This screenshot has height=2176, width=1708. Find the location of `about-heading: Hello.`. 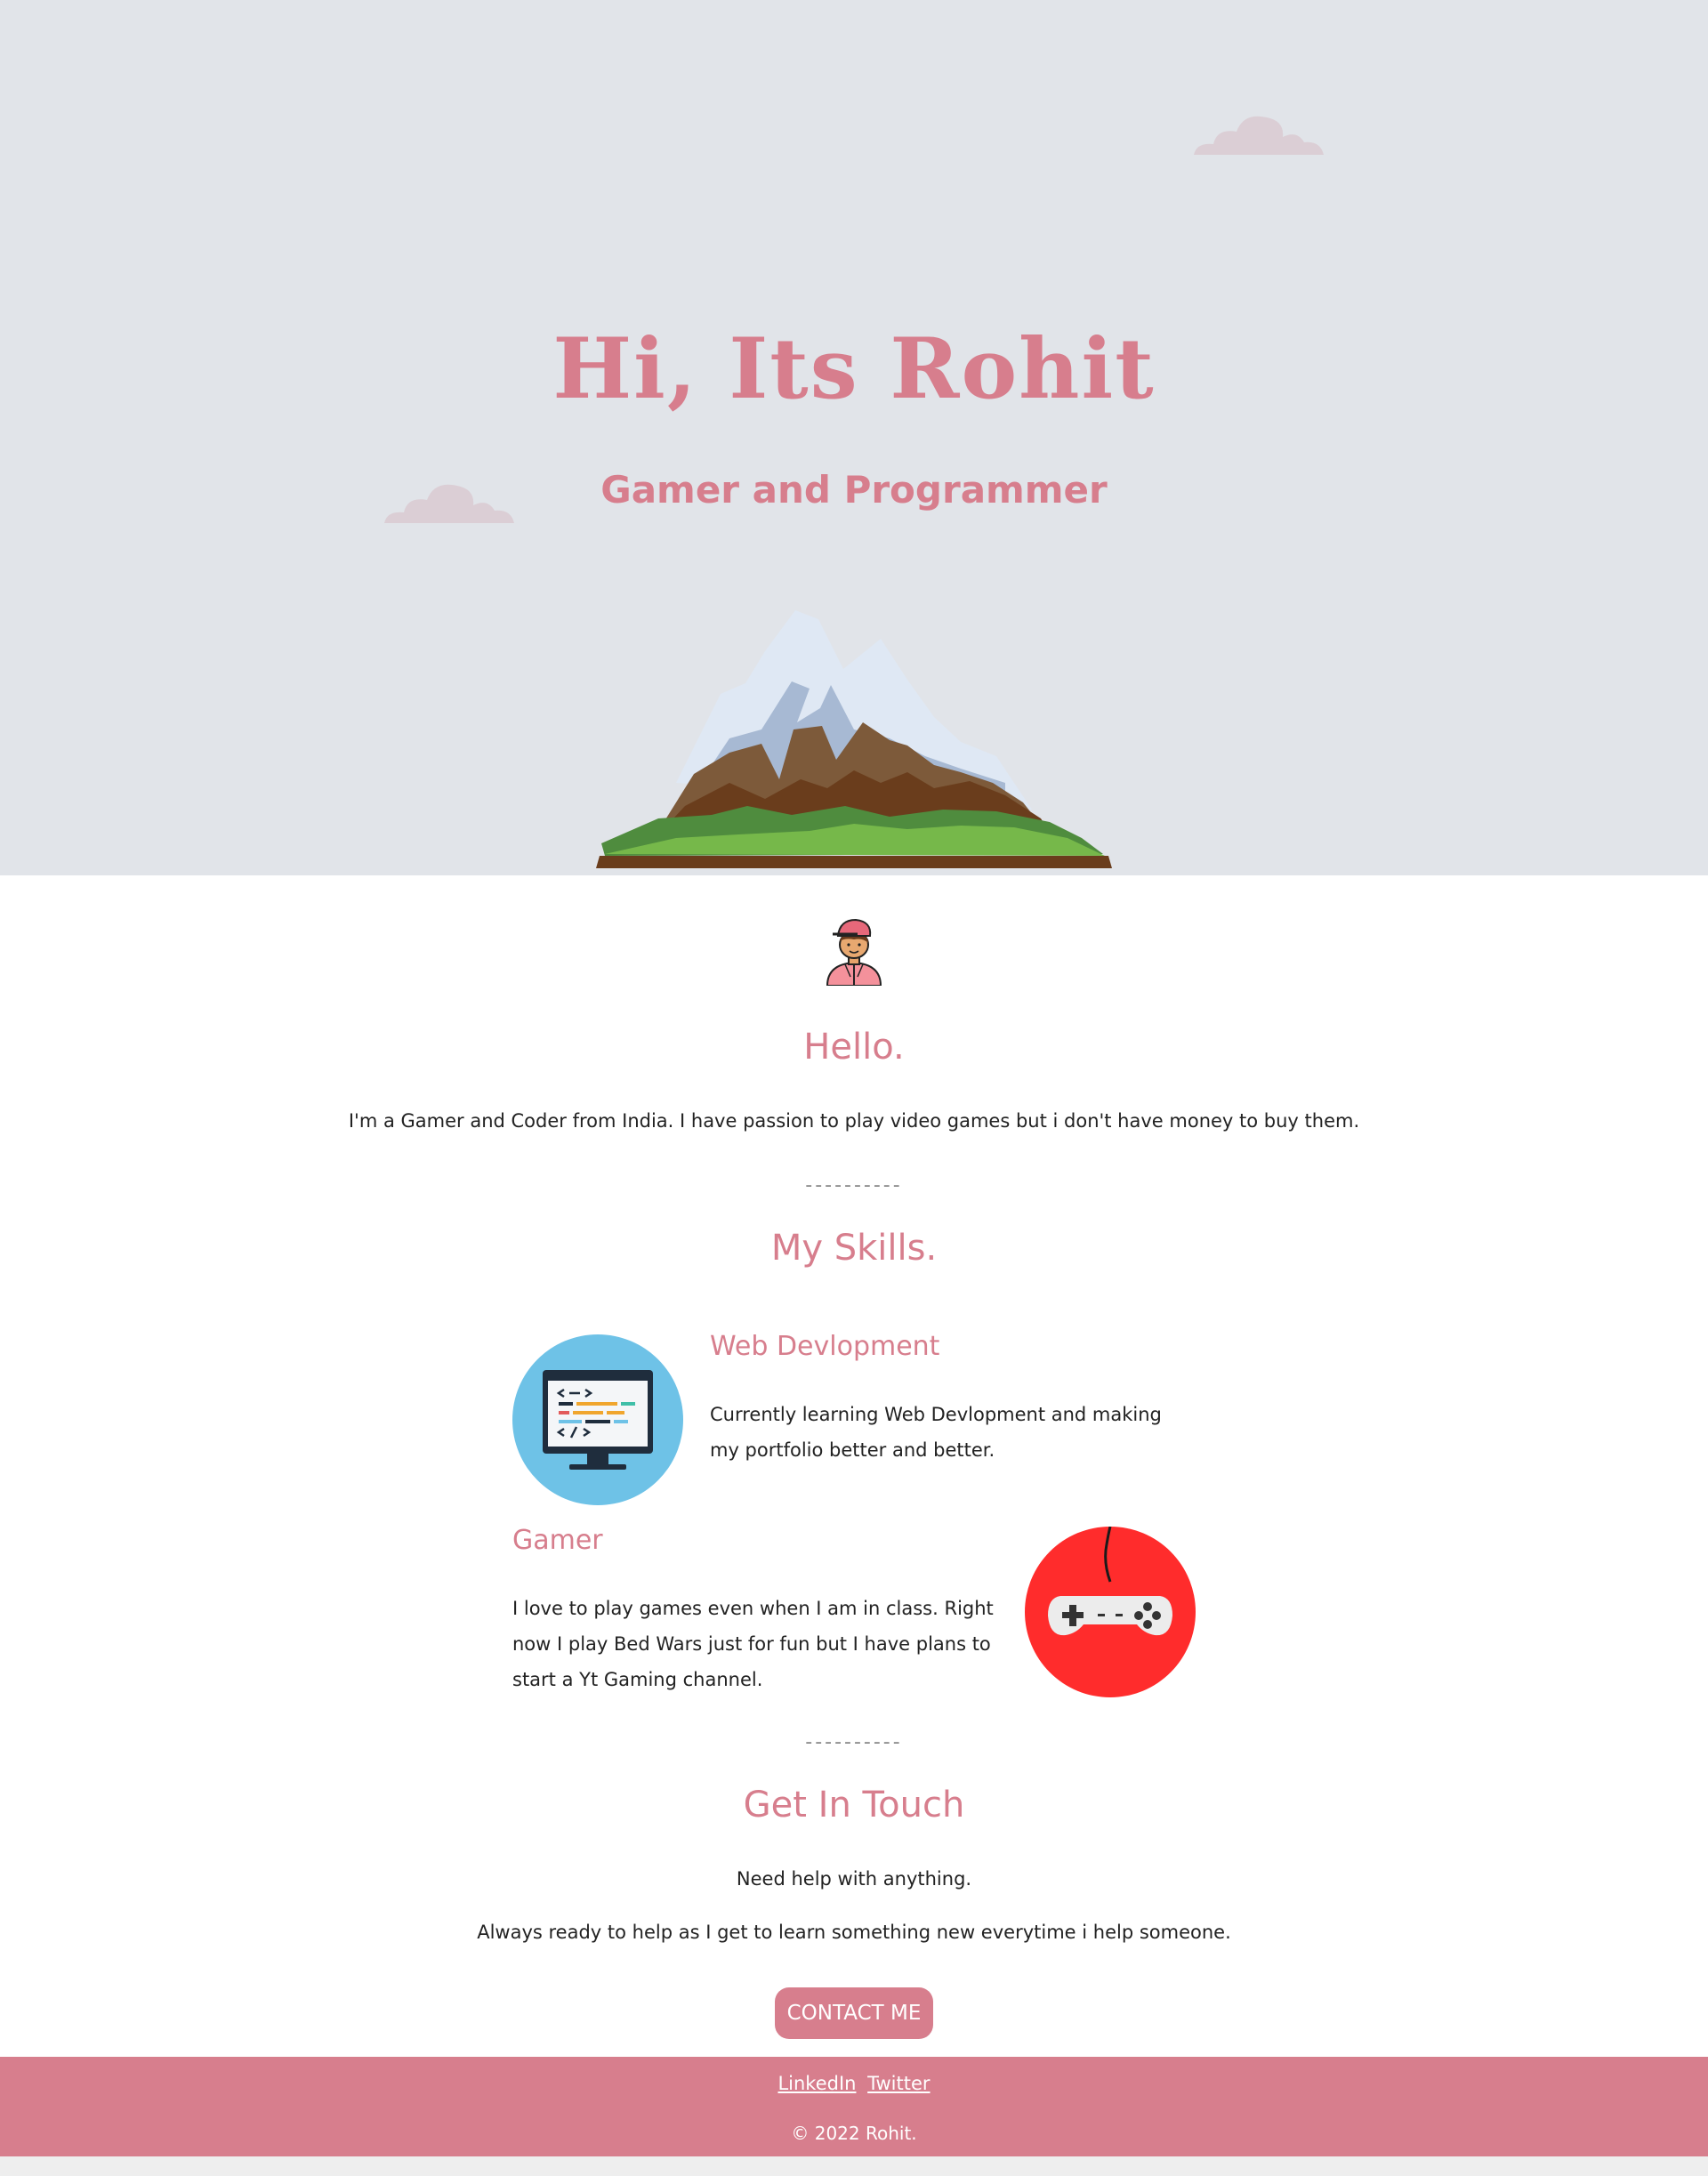

about-heading: Hello. is located at coordinates (854, 1047).